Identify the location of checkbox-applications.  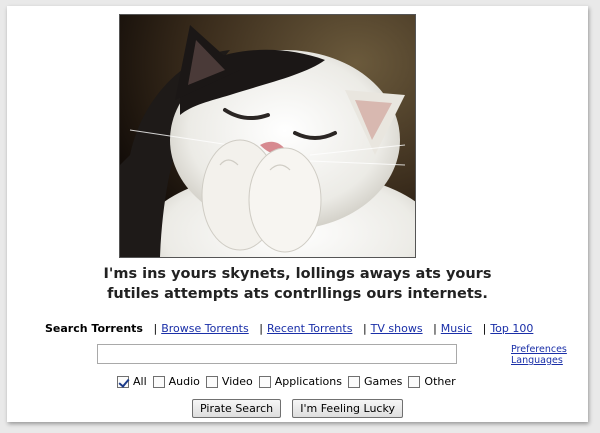
(264, 381).